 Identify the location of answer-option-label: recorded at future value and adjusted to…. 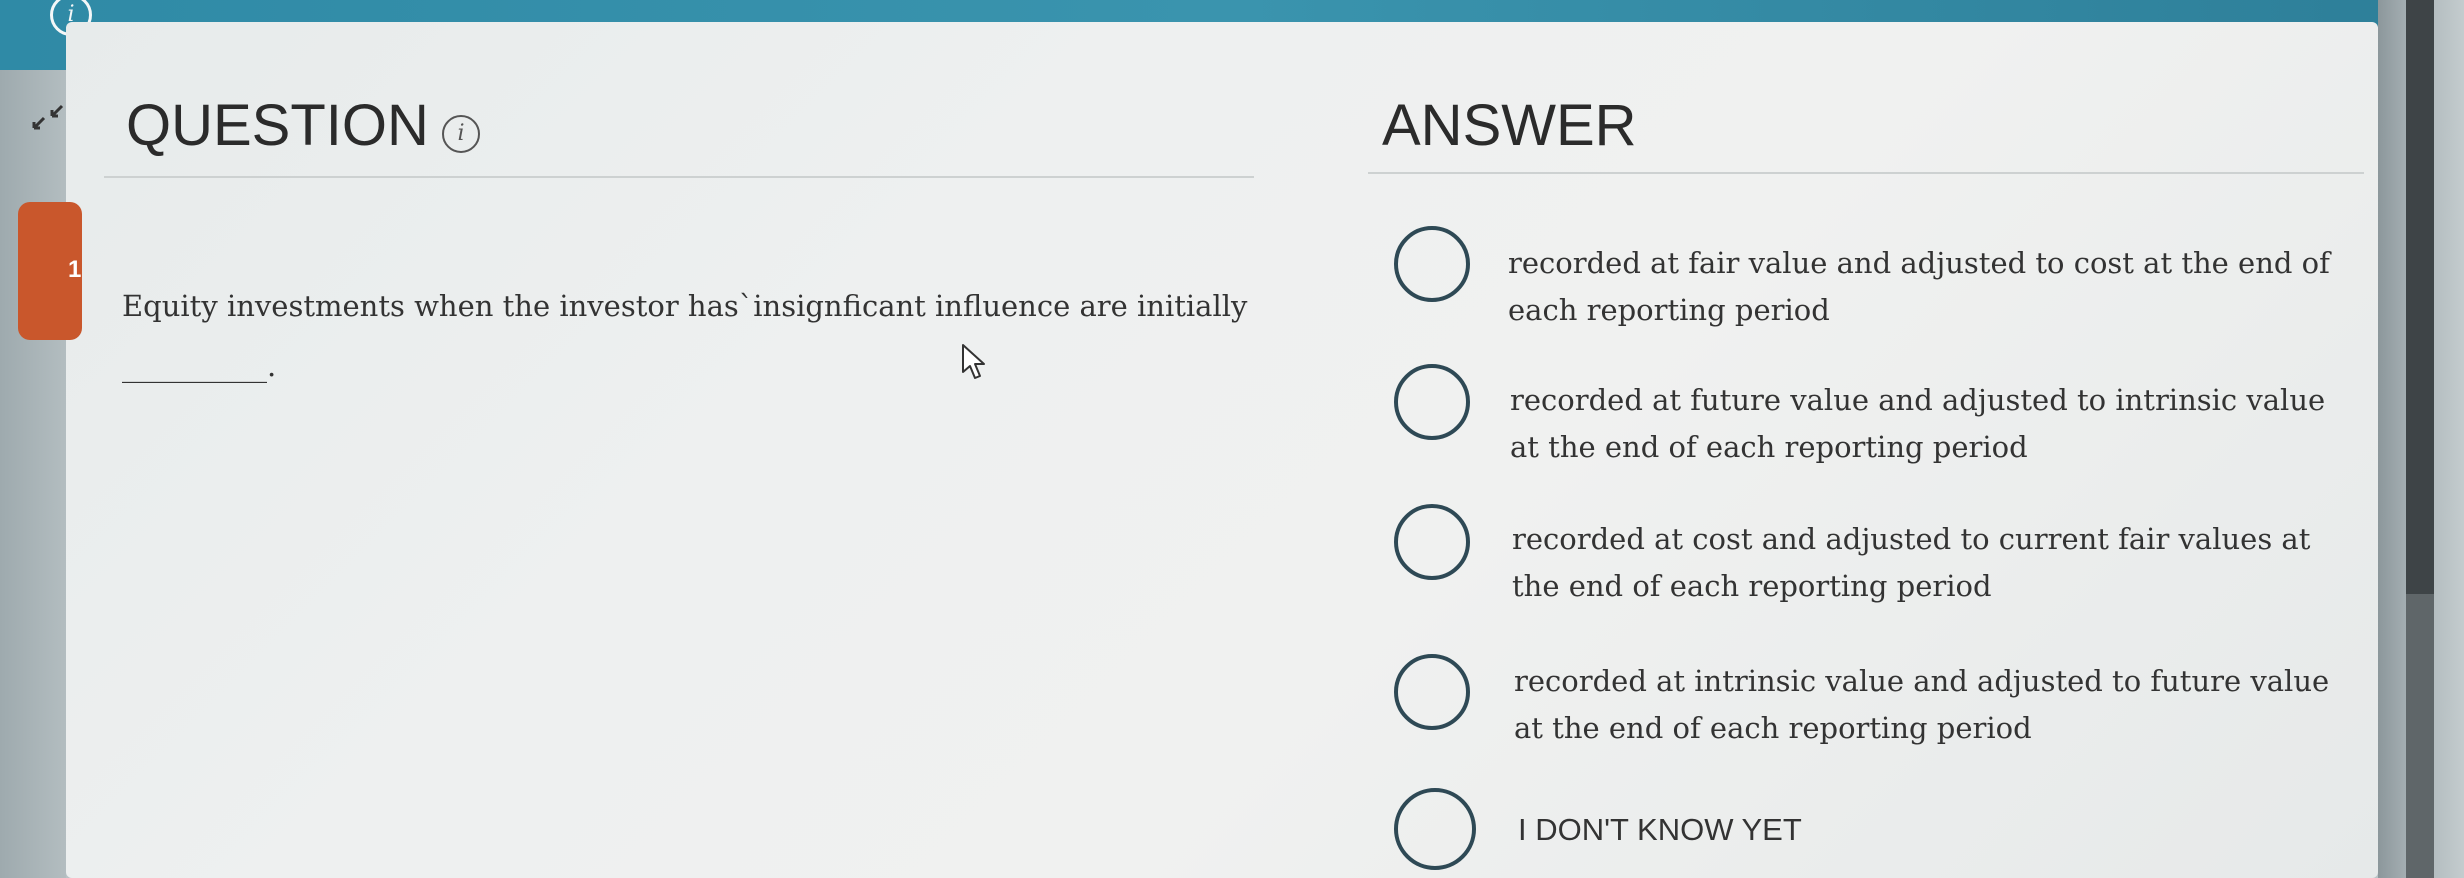
(1918, 423).